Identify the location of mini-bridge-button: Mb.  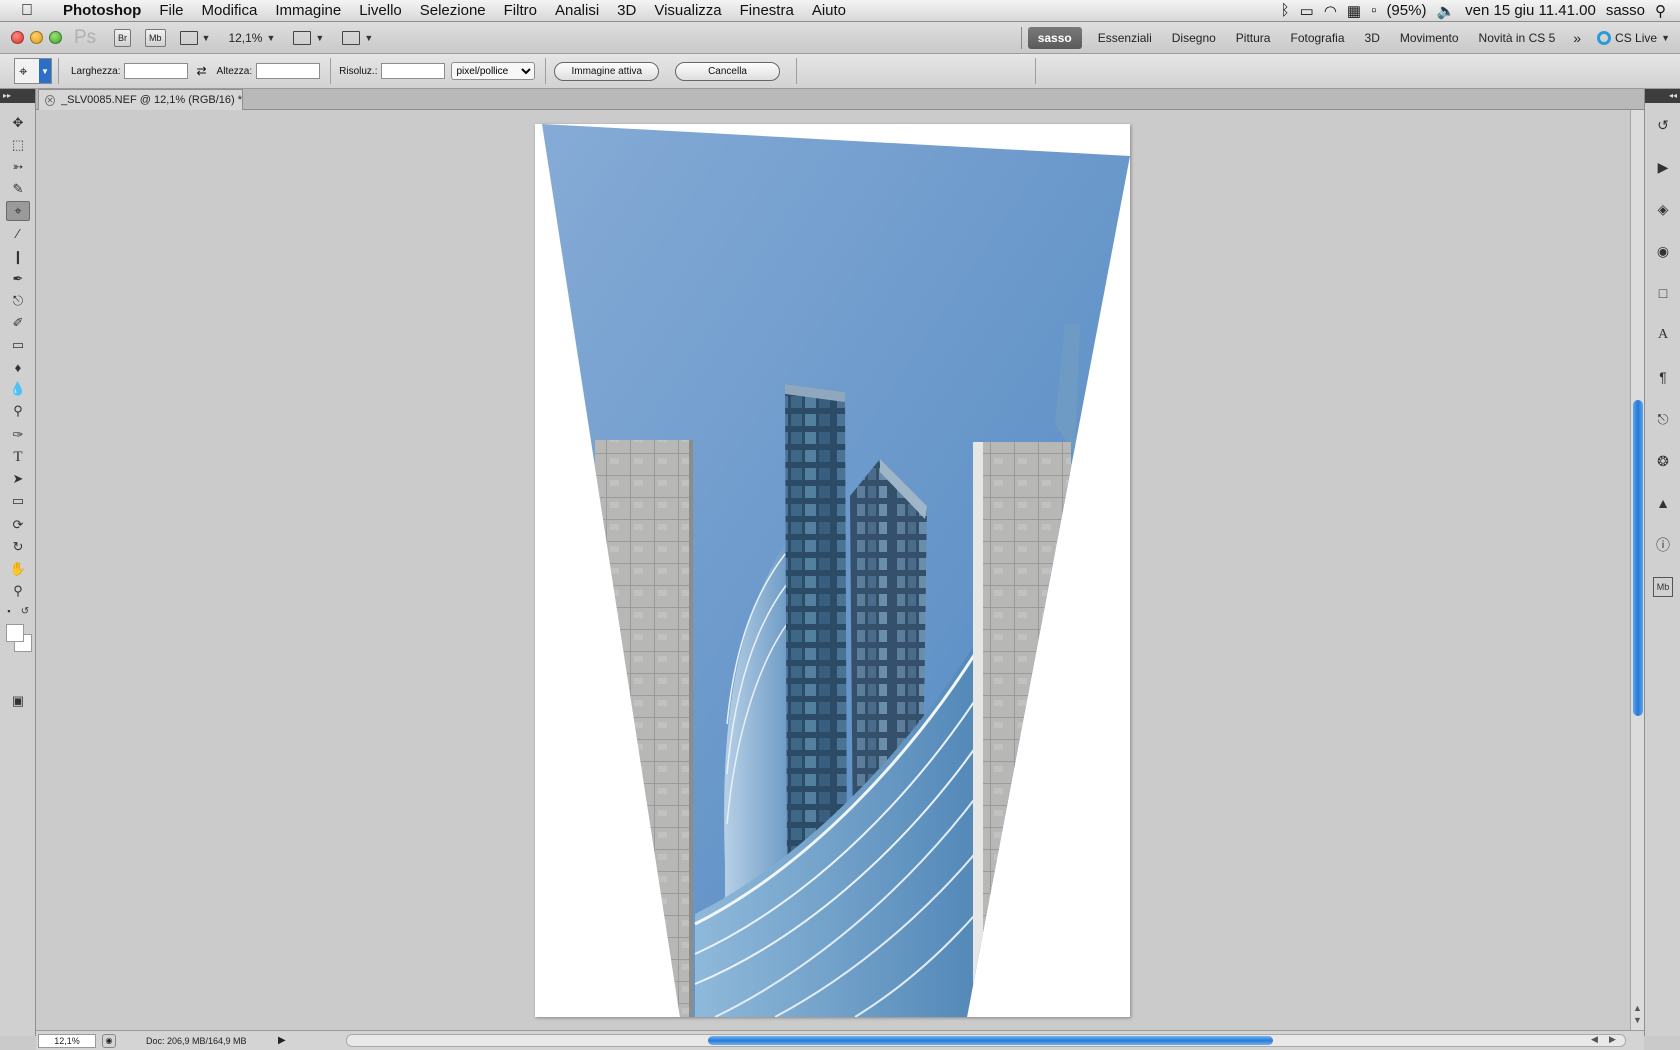
(155, 37).